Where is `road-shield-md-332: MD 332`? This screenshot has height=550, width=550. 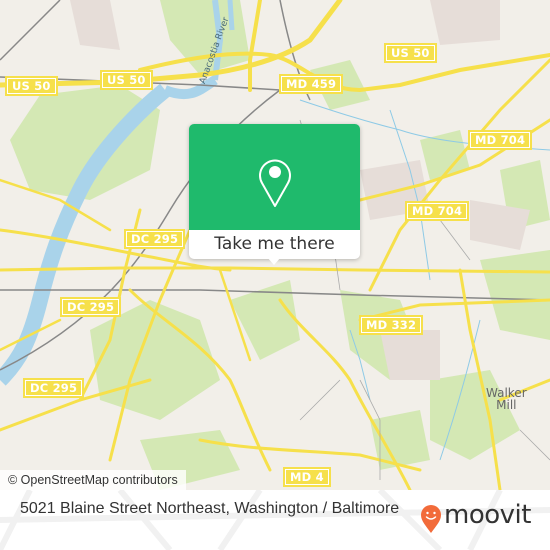
road-shield-md-332: MD 332 is located at coordinates (391, 325).